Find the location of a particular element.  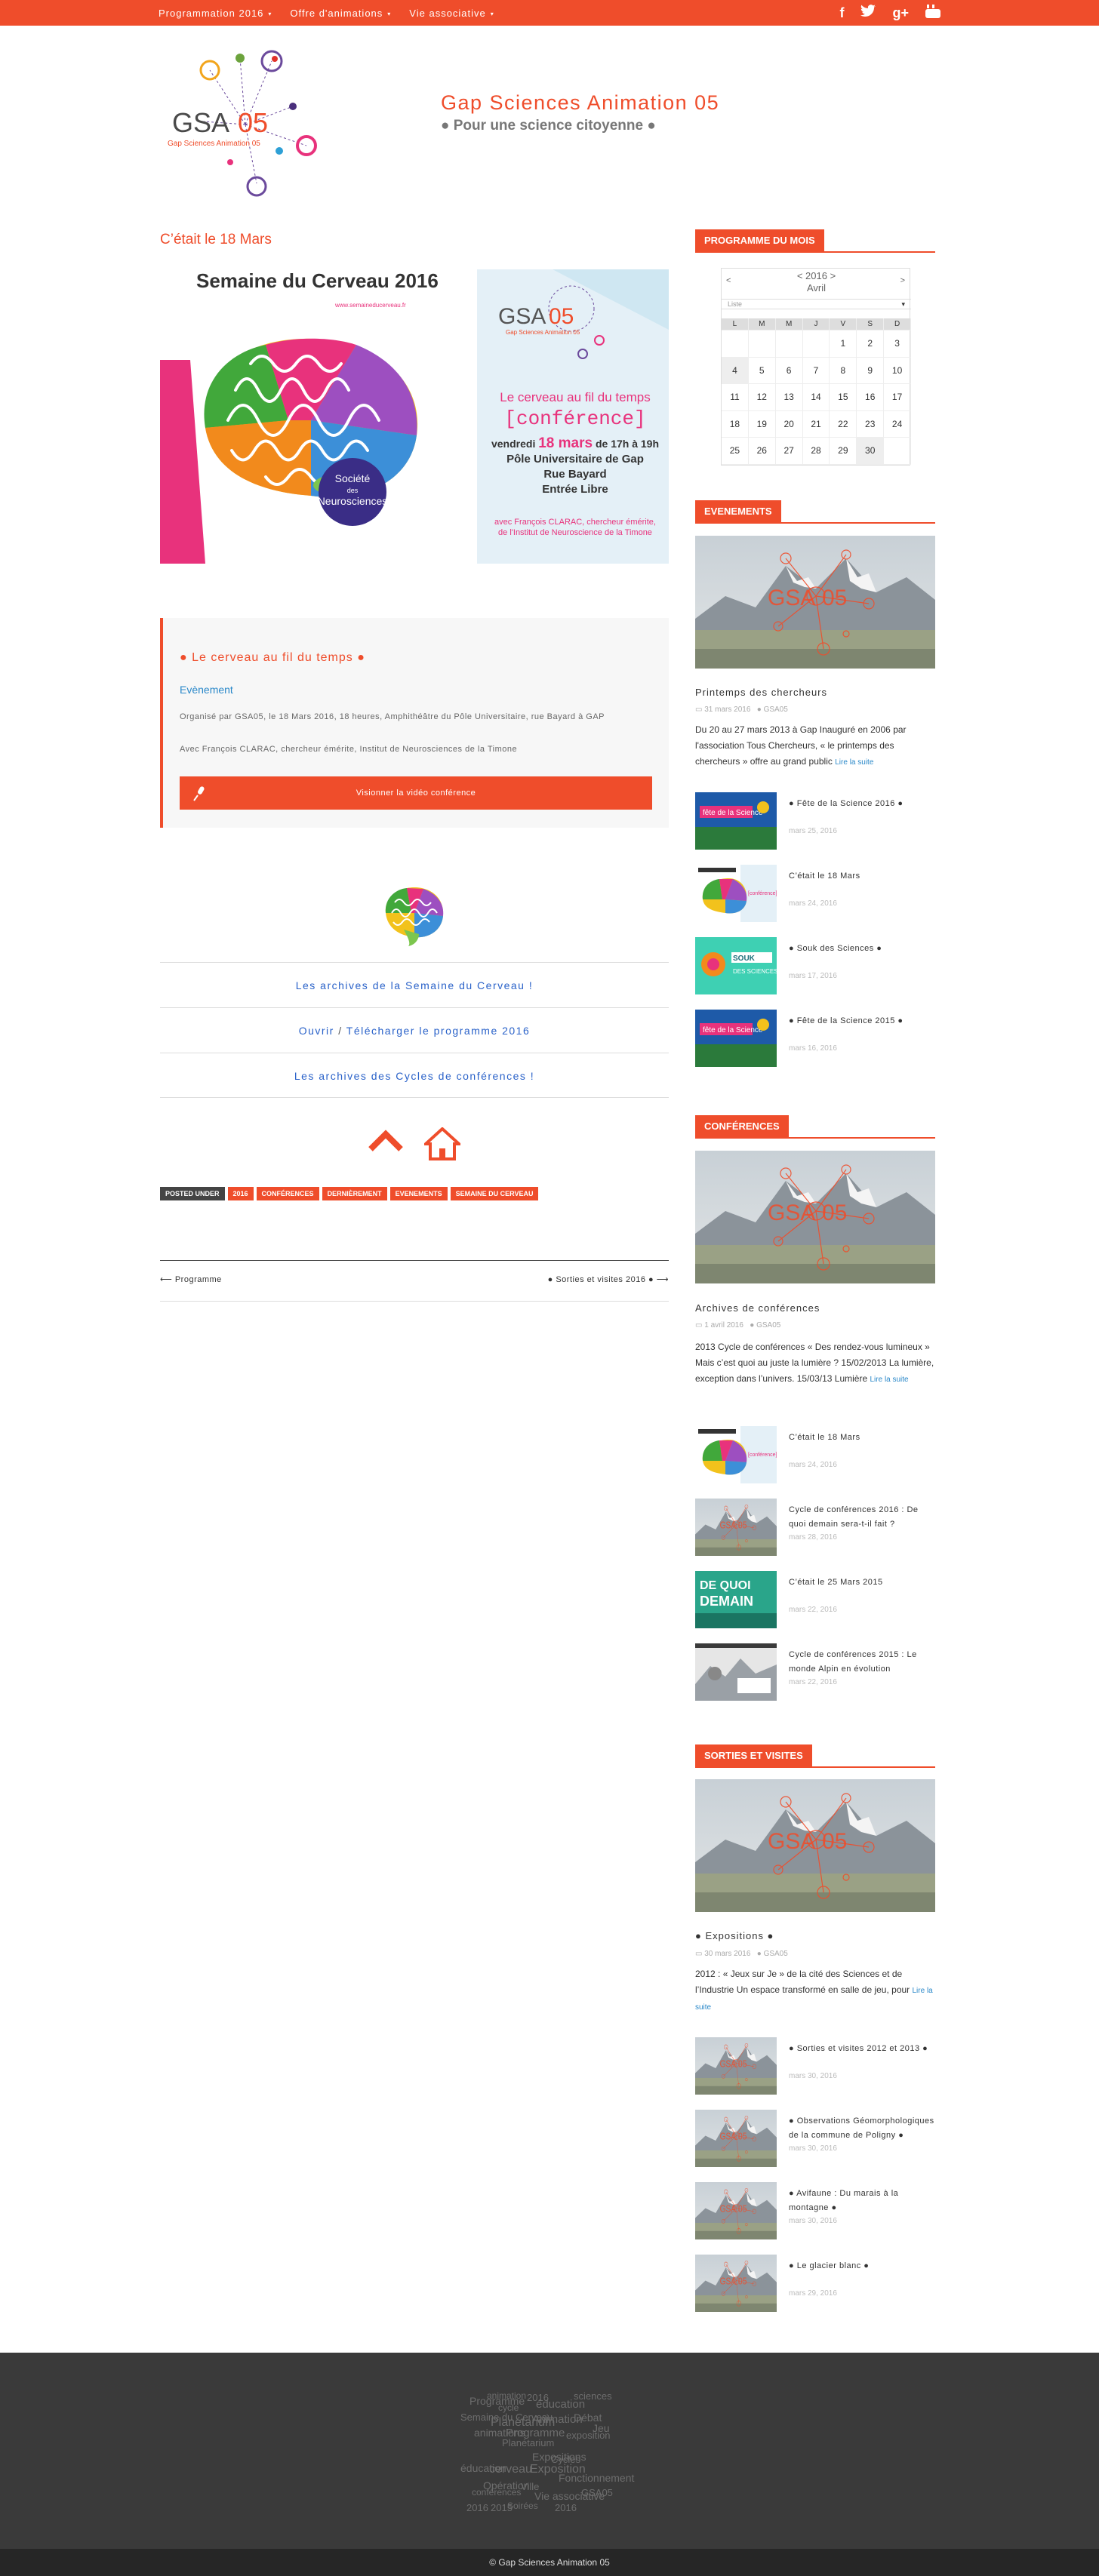

calendar-day: 10 is located at coordinates (897, 370).